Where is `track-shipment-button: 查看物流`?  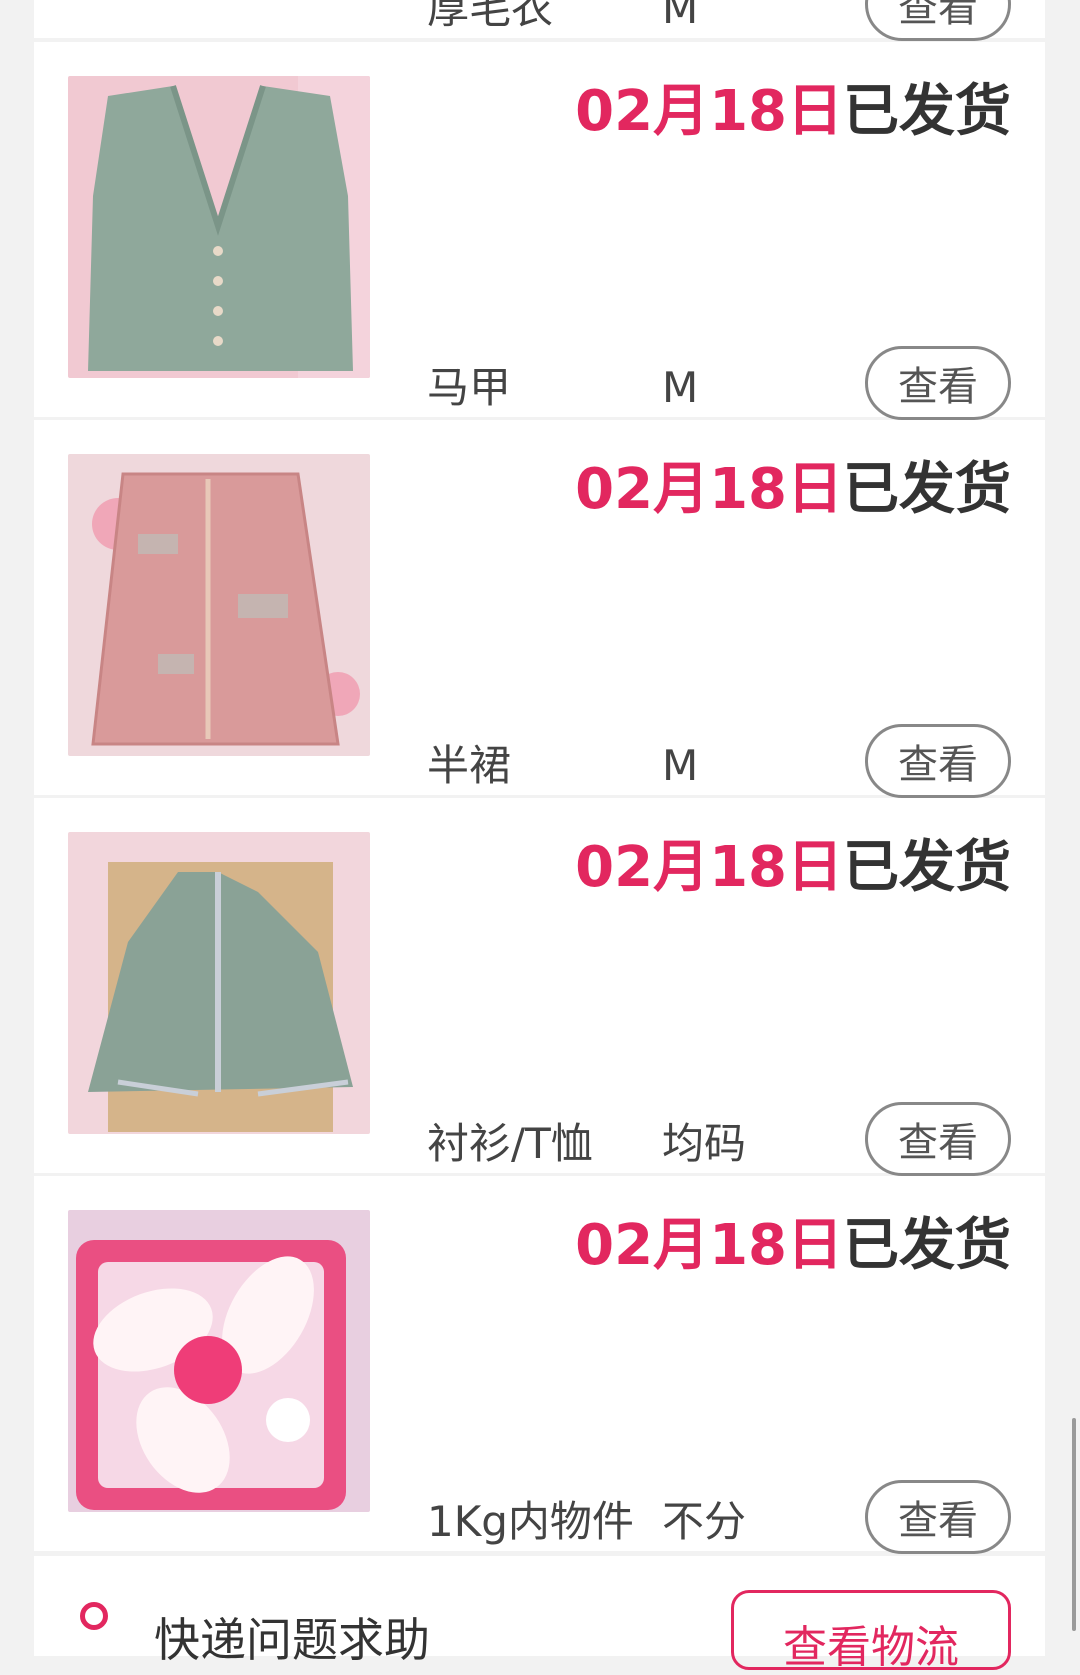
track-shipment-button: 查看物流 is located at coordinates (871, 1631).